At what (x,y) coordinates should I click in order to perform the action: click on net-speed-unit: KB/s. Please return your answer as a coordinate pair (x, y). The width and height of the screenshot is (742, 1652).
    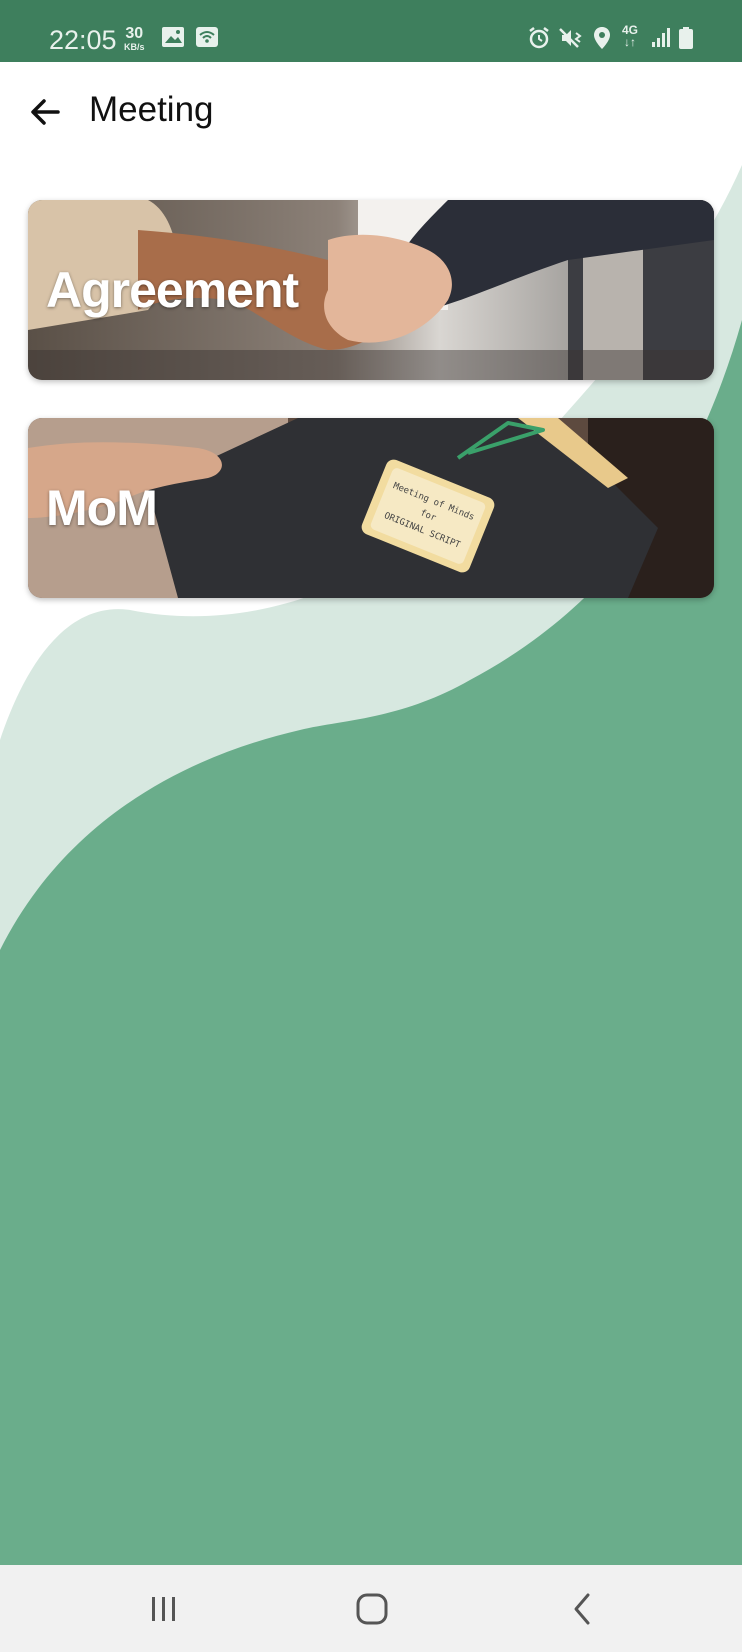
    Looking at the image, I should click on (134, 47).